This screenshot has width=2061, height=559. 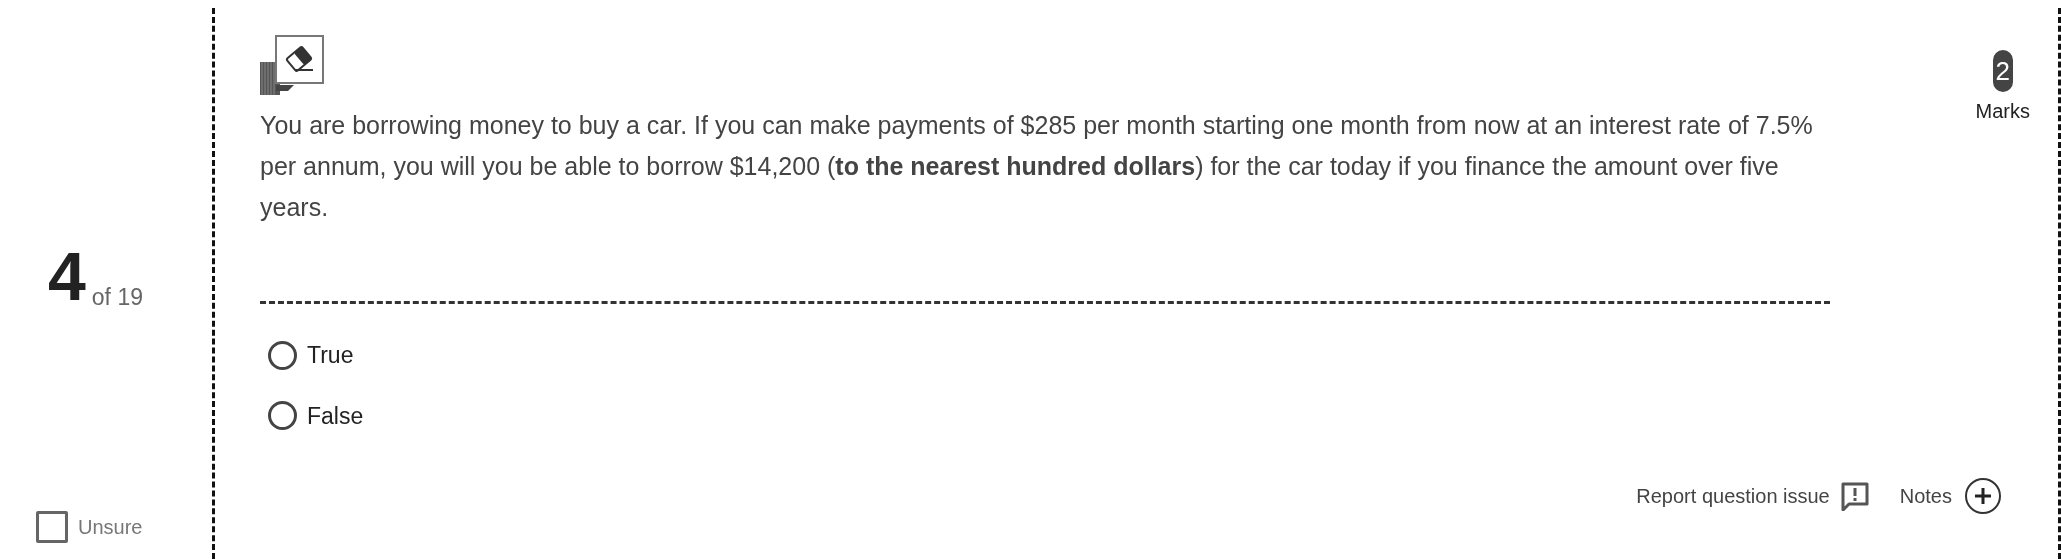 What do you see at coordinates (117, 297) in the screenshot?
I see `question-total: of 19` at bounding box center [117, 297].